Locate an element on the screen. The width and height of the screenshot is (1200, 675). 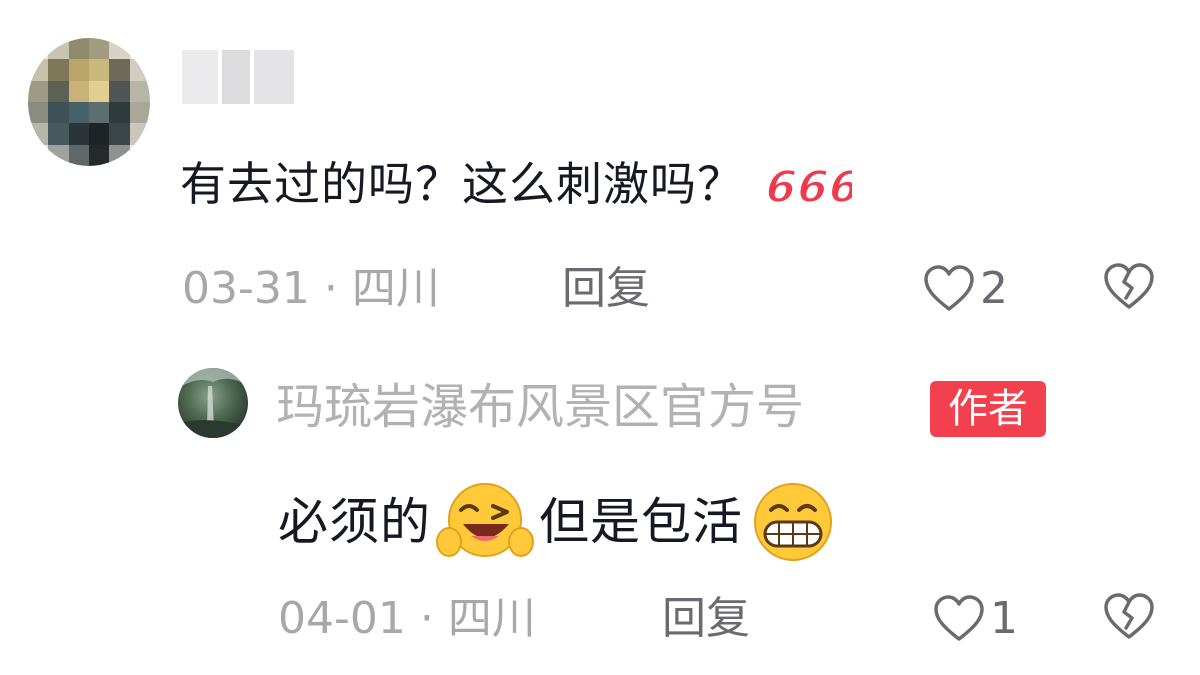
comment-text-label: 有去过的吗？这么刺激吗？ is located at coordinates (462, 184).